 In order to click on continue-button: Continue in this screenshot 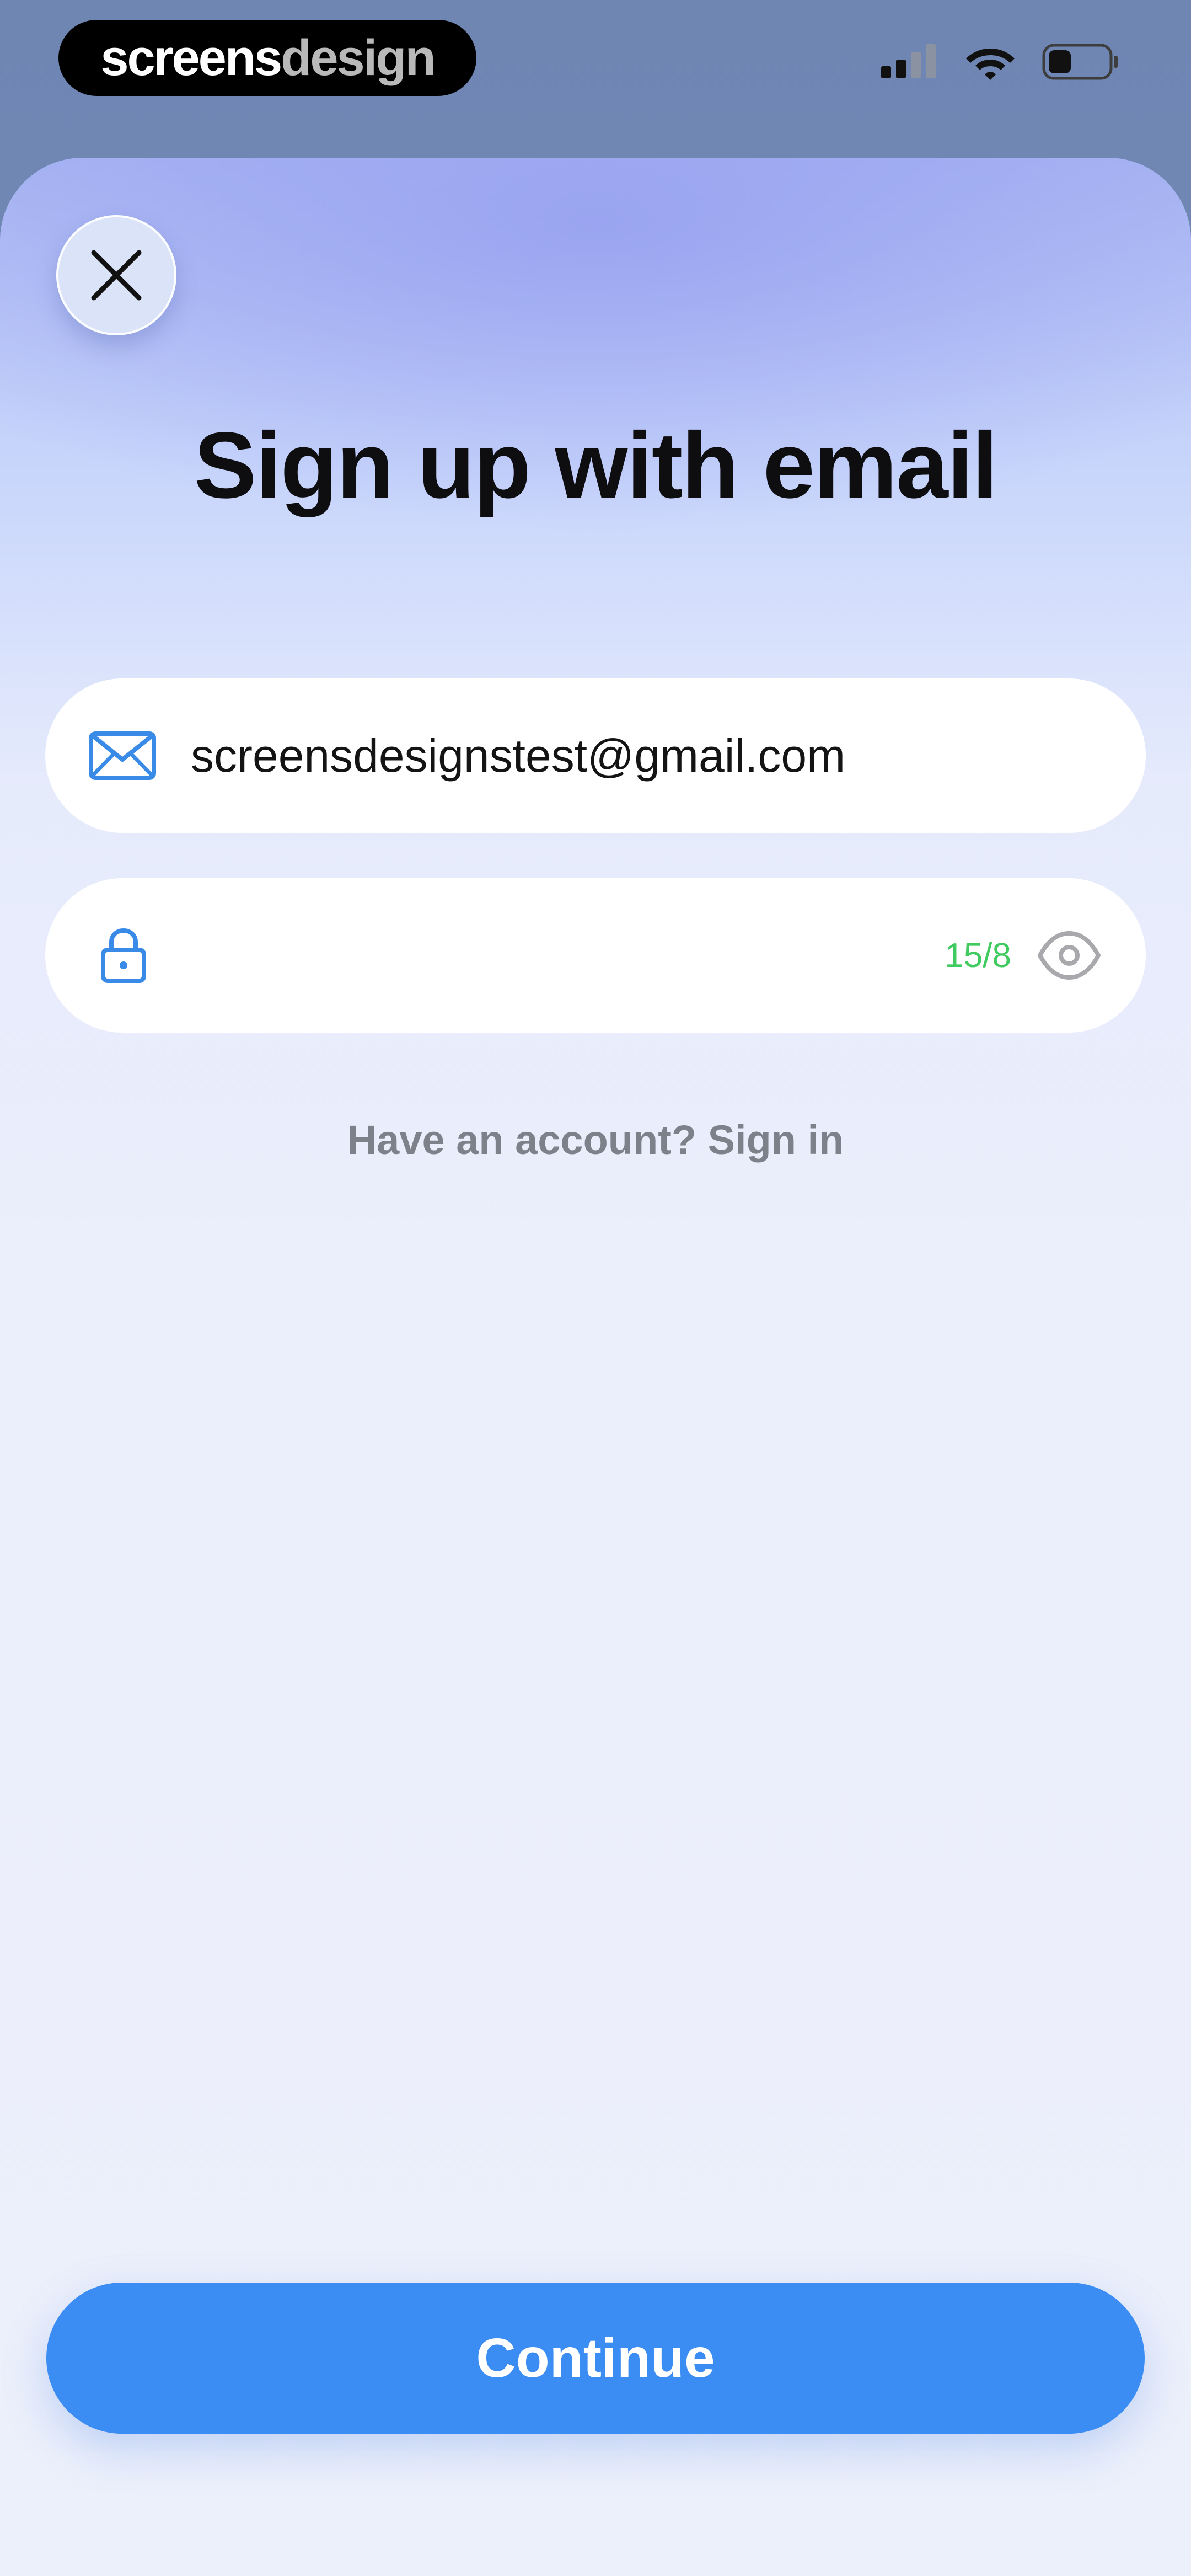, I will do `click(595, 2358)`.